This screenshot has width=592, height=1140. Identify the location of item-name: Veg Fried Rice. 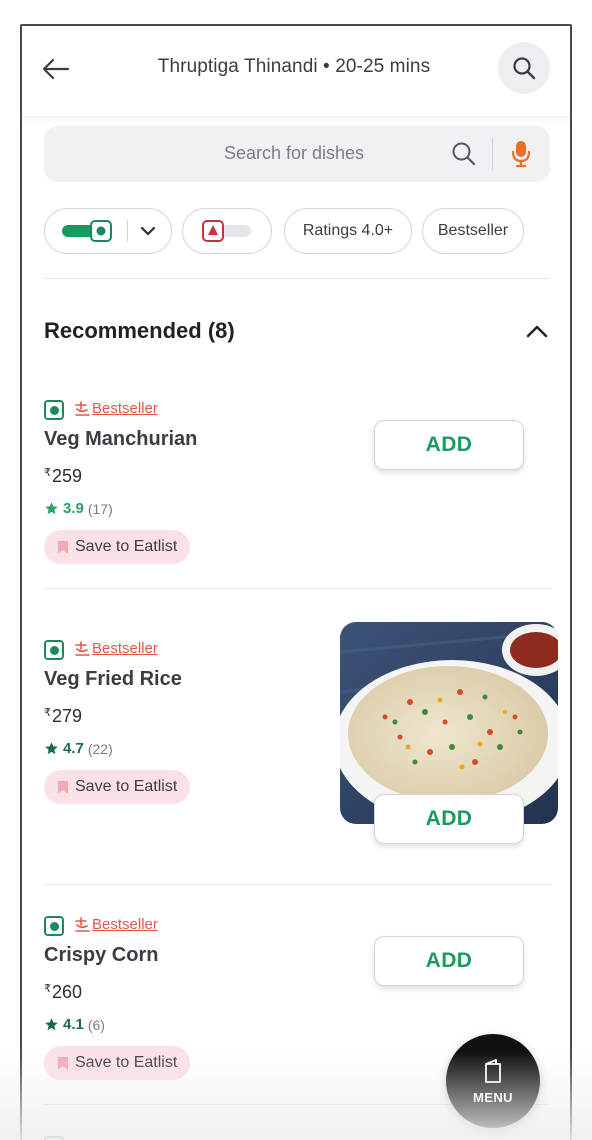
(113, 679).